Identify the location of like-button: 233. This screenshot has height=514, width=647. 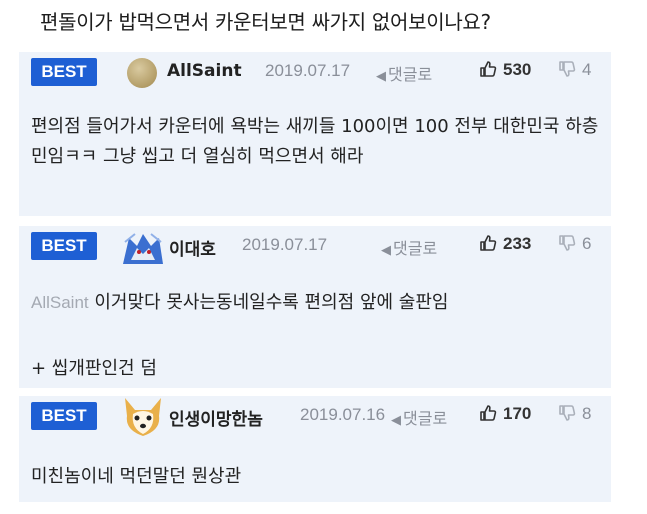
(505, 244).